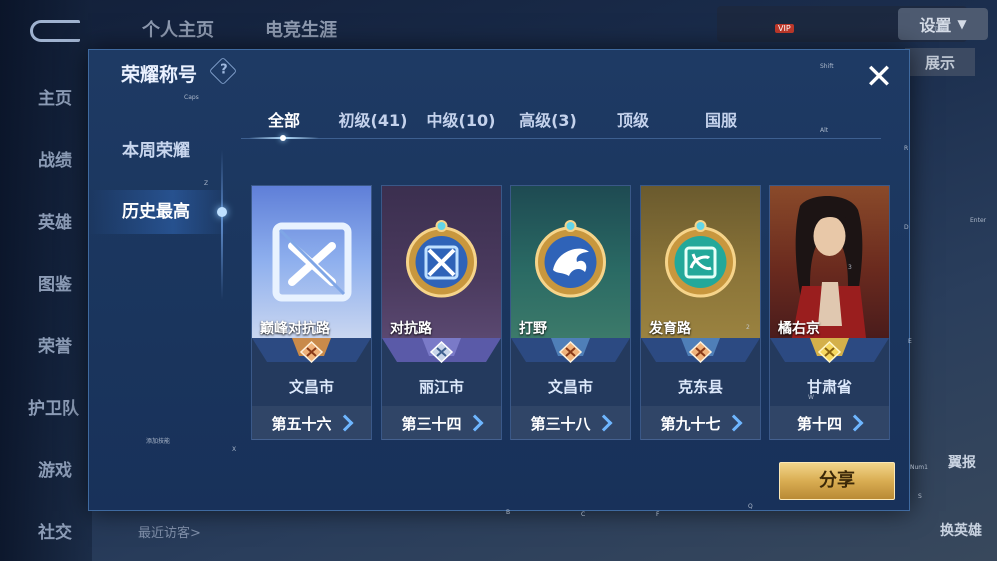 This screenshot has height=561, width=997. What do you see at coordinates (55, 530) in the screenshot?
I see `bg-nav-social: 社交` at bounding box center [55, 530].